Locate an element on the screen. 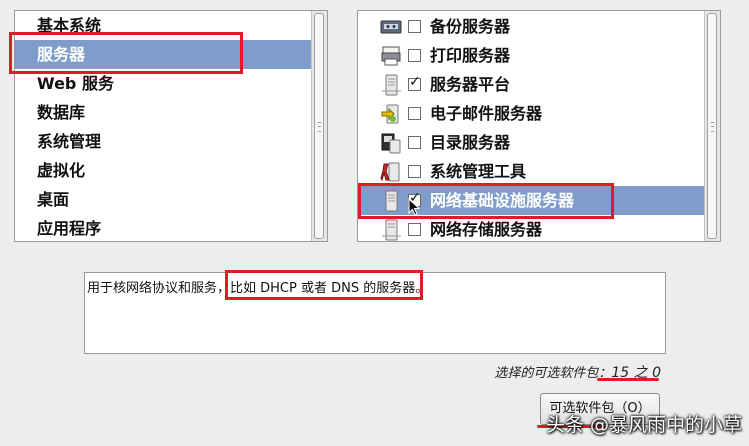  group-item-backup-server: 备份服务器 is located at coordinates (531, 26).